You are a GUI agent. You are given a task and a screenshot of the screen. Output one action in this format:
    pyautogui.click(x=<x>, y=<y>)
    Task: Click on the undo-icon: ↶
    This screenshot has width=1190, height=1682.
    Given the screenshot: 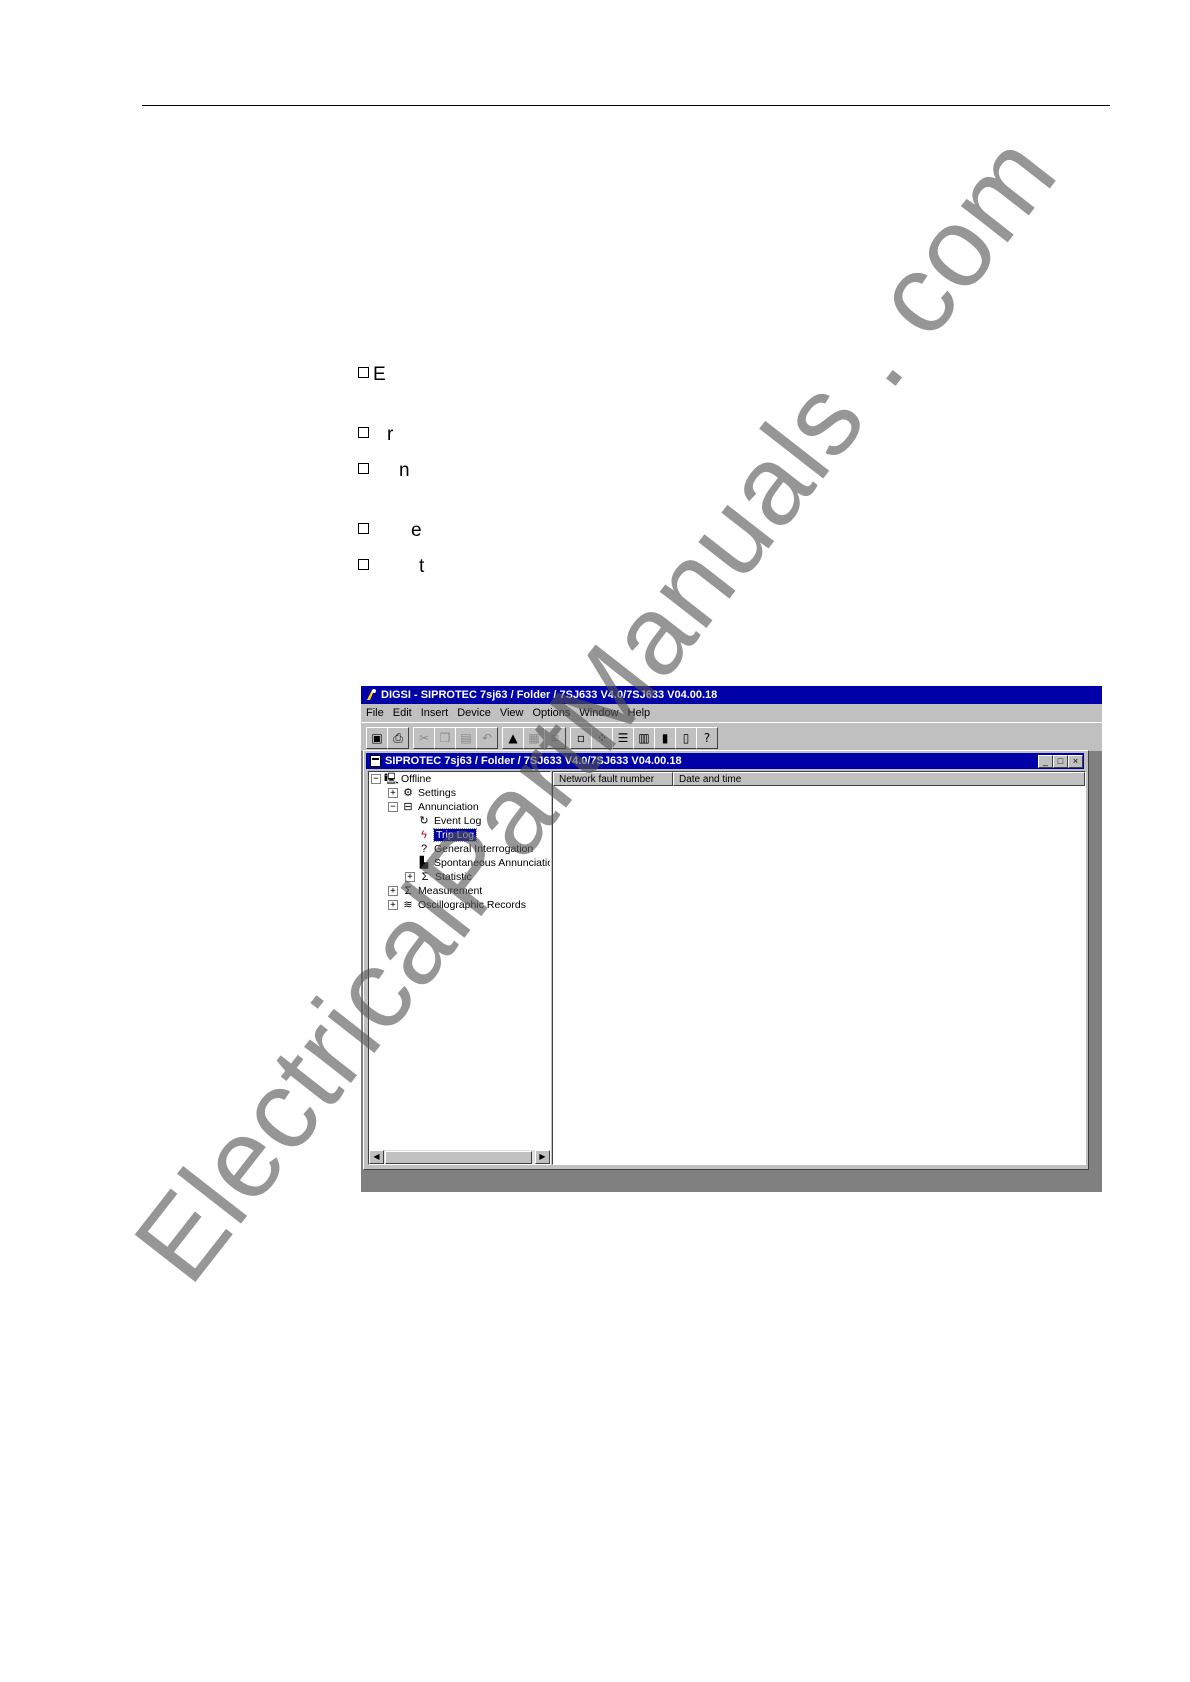 What is the action you would take?
    pyautogui.click(x=487, y=738)
    